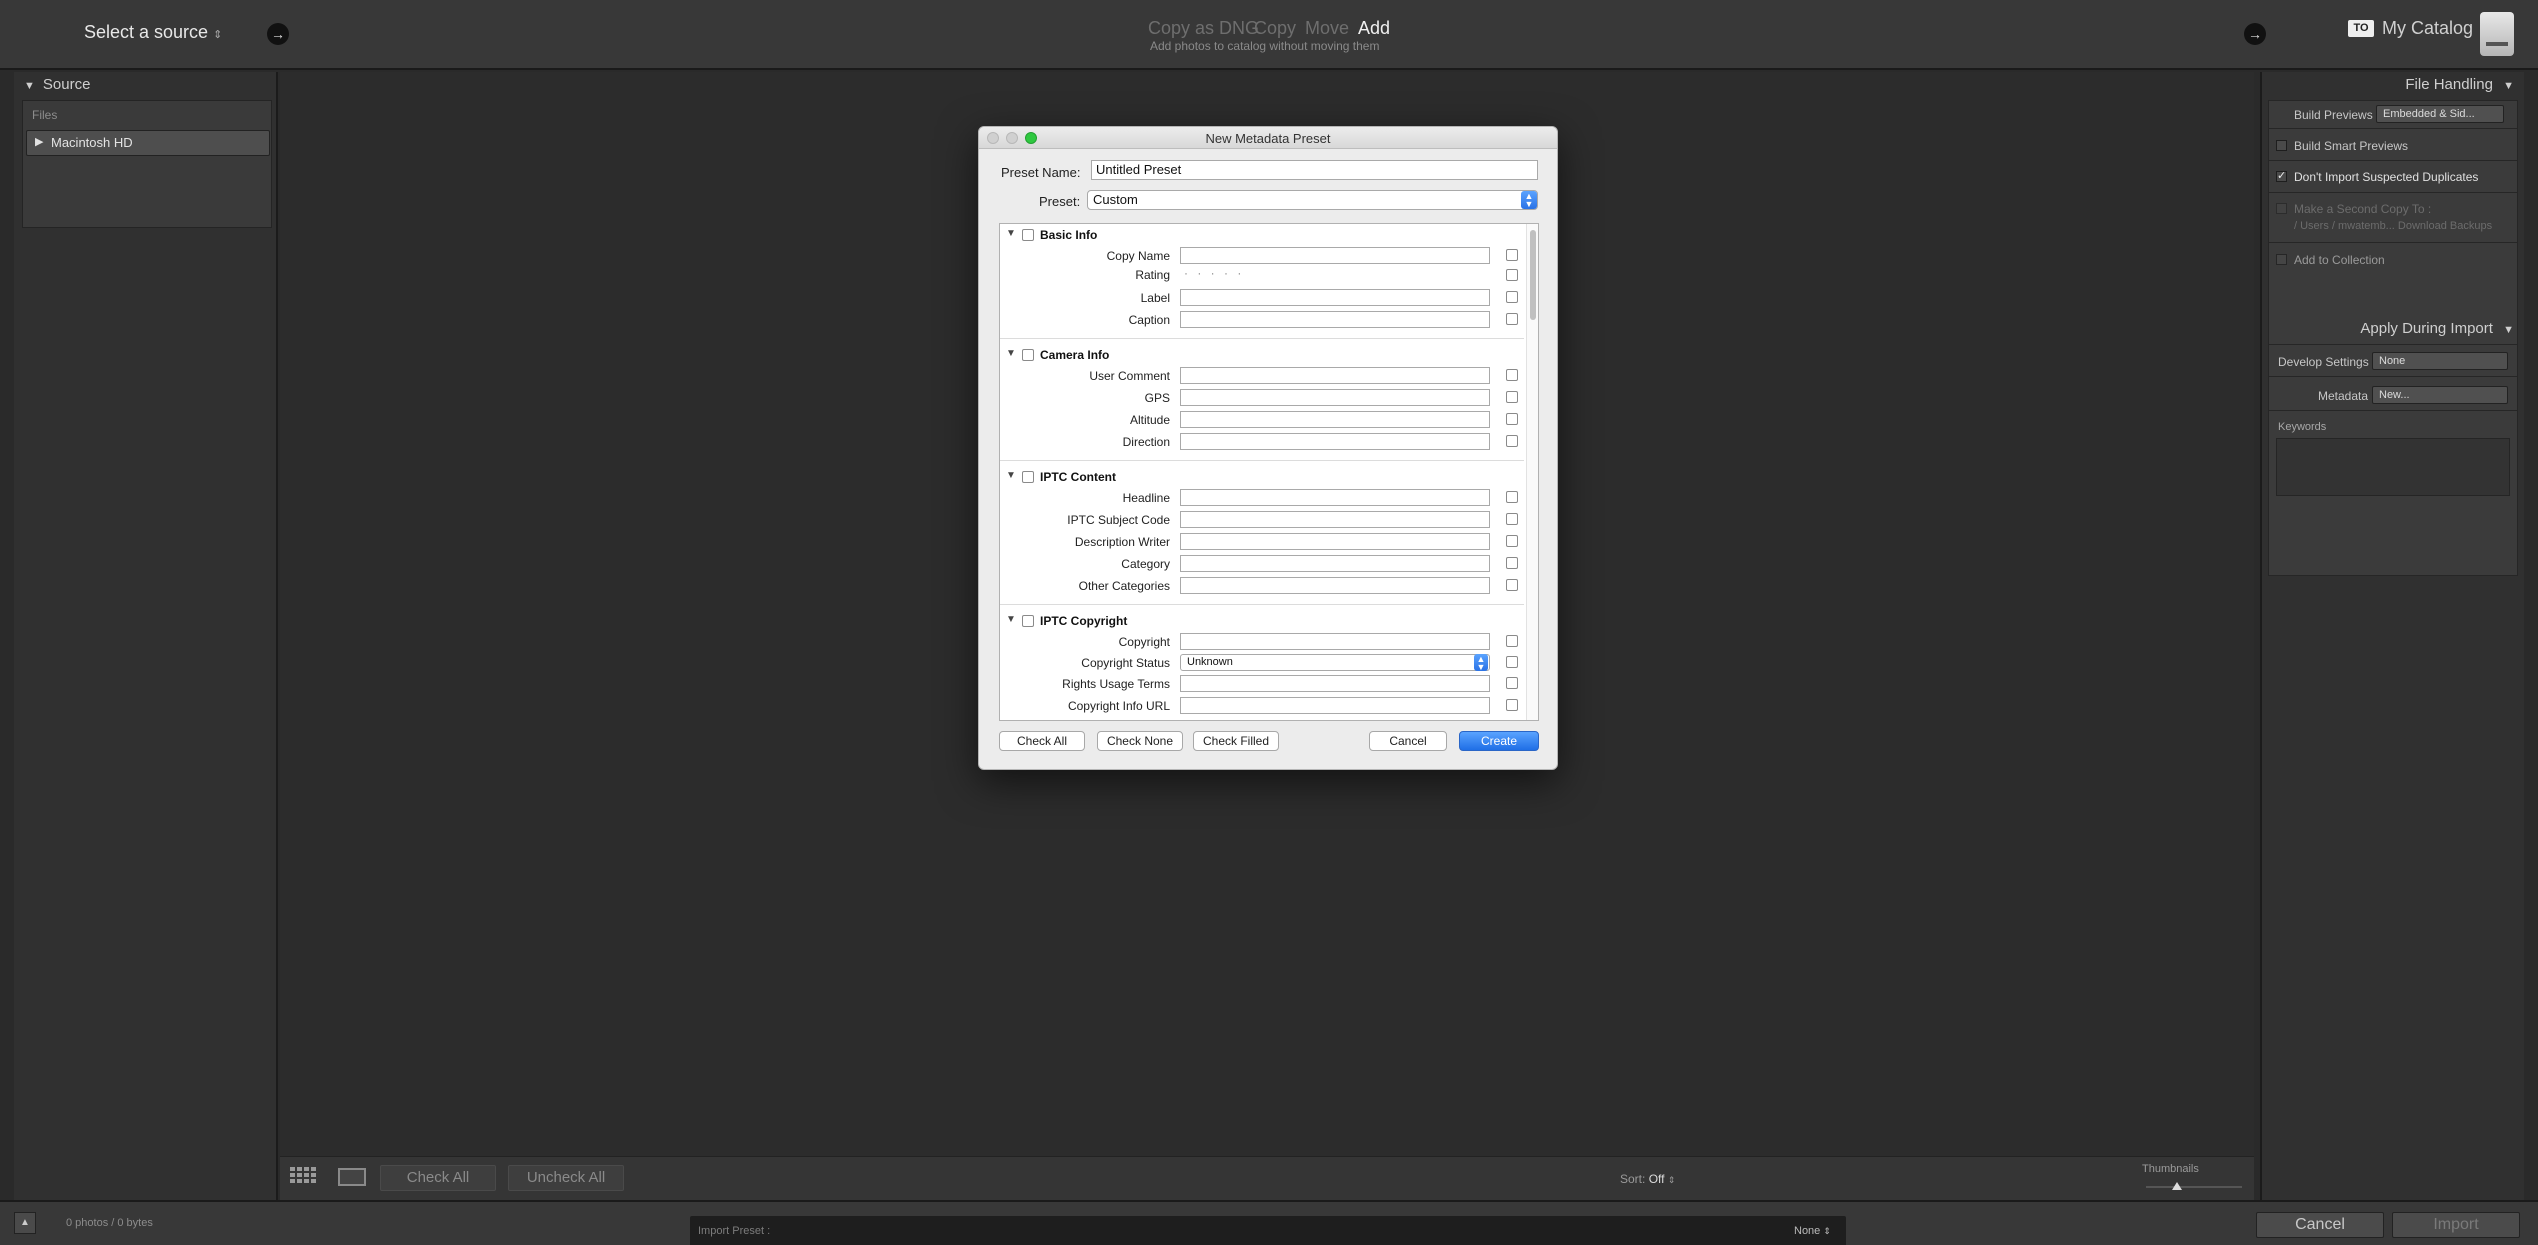 The height and width of the screenshot is (1245, 2538). I want to click on headline-input, so click(1335, 497).